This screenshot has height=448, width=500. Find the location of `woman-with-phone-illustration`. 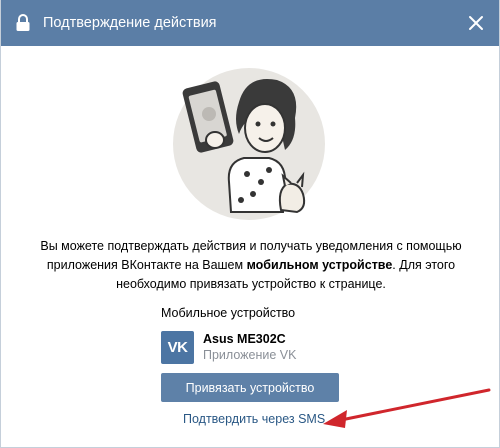

woman-with-phone-illustration is located at coordinates (249, 144).